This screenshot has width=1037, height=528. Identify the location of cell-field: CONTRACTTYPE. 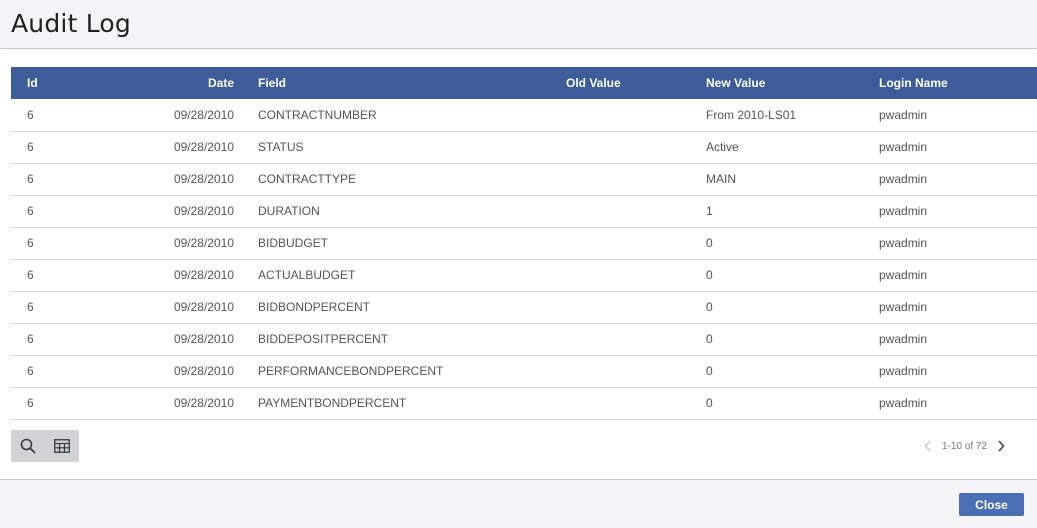
(307, 179).